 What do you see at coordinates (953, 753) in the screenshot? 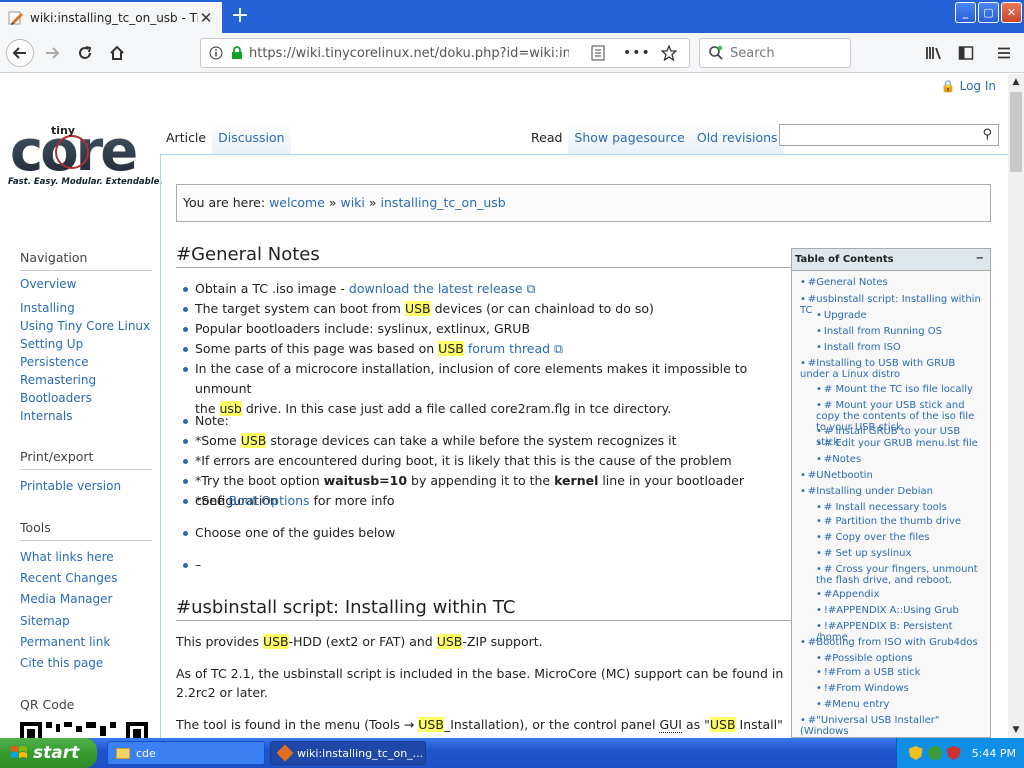
I see `security-alert-icon` at bounding box center [953, 753].